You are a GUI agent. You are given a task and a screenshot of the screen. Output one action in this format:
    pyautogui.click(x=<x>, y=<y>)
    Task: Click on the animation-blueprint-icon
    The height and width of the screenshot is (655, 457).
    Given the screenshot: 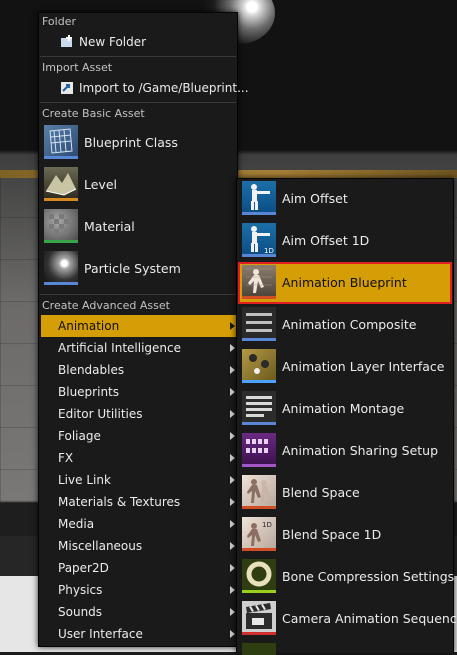 What is the action you would take?
    pyautogui.click(x=259, y=282)
    